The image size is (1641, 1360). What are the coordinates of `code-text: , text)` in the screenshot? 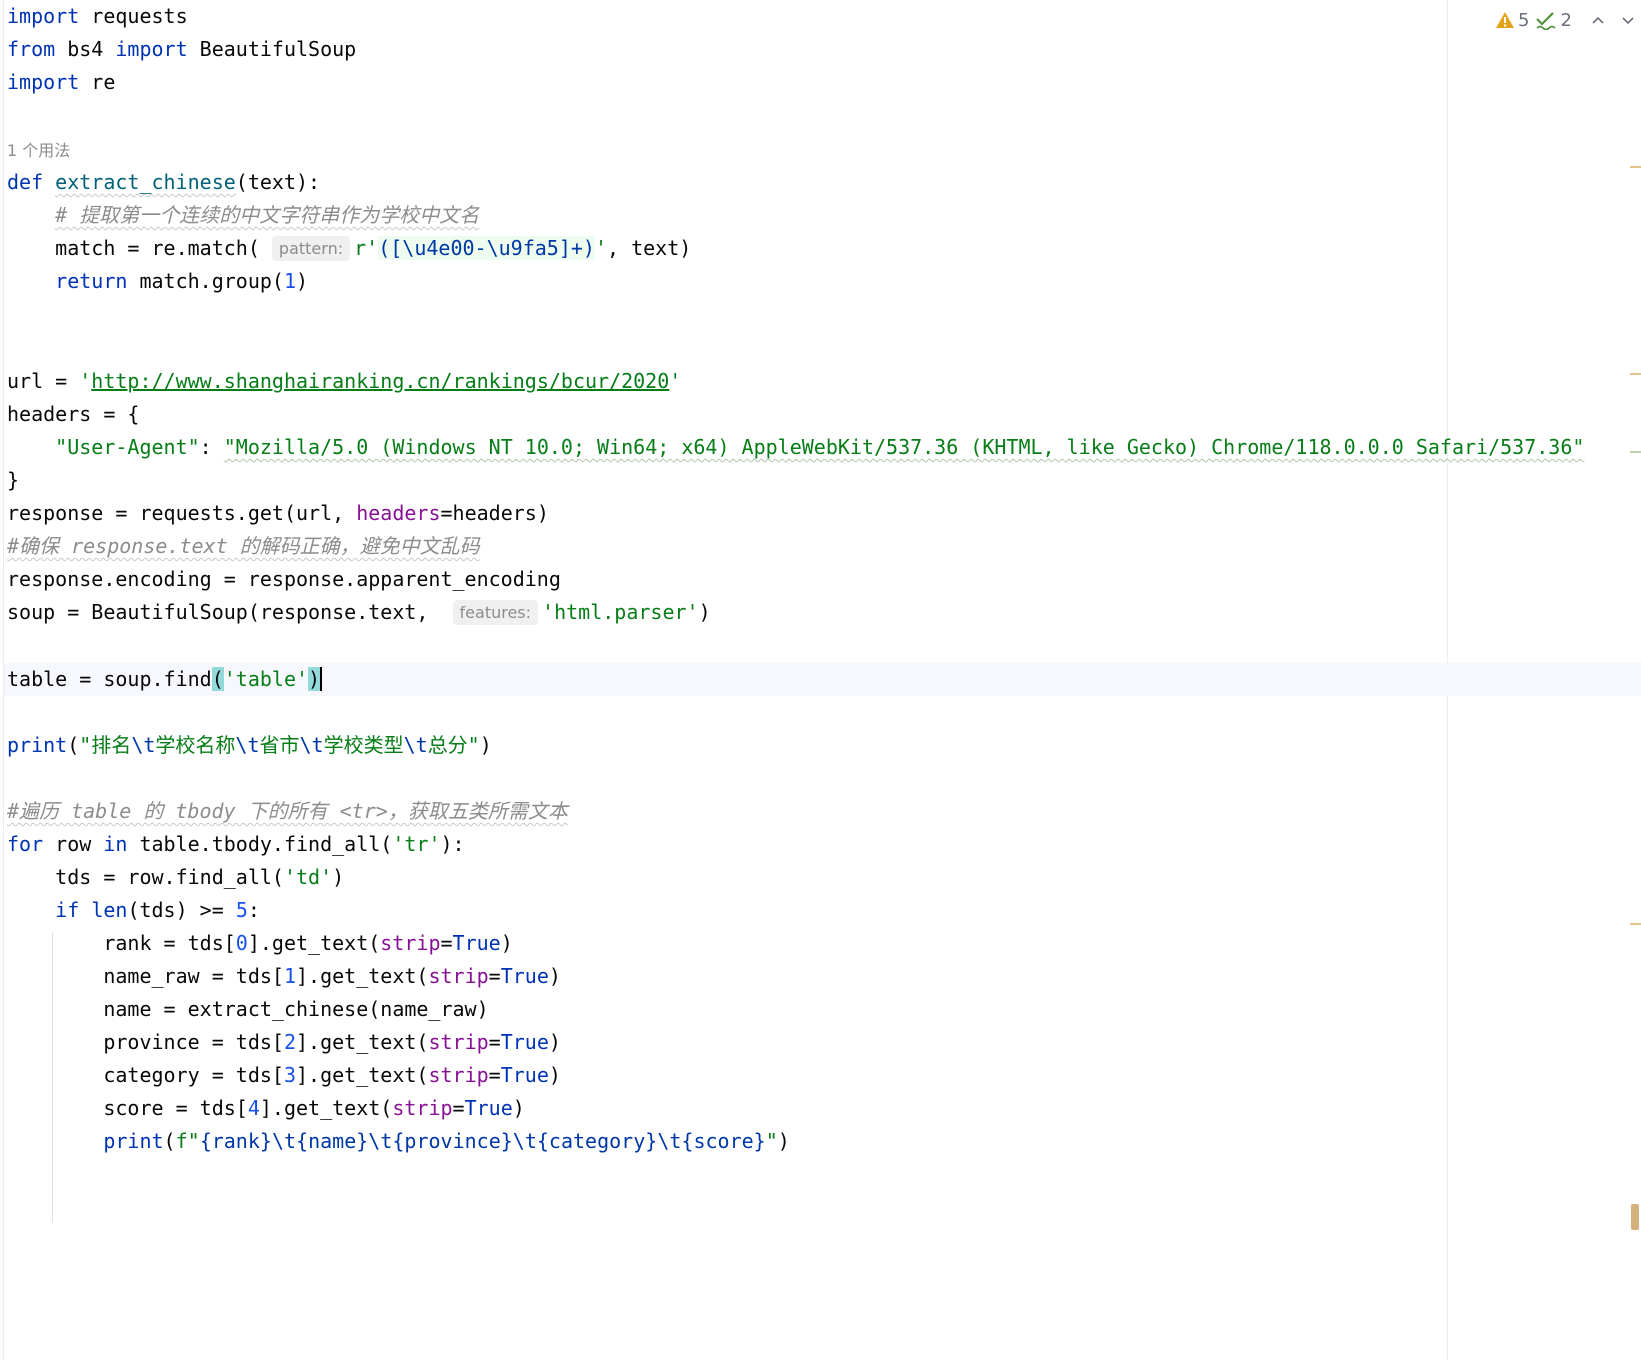 It's located at (649, 248).